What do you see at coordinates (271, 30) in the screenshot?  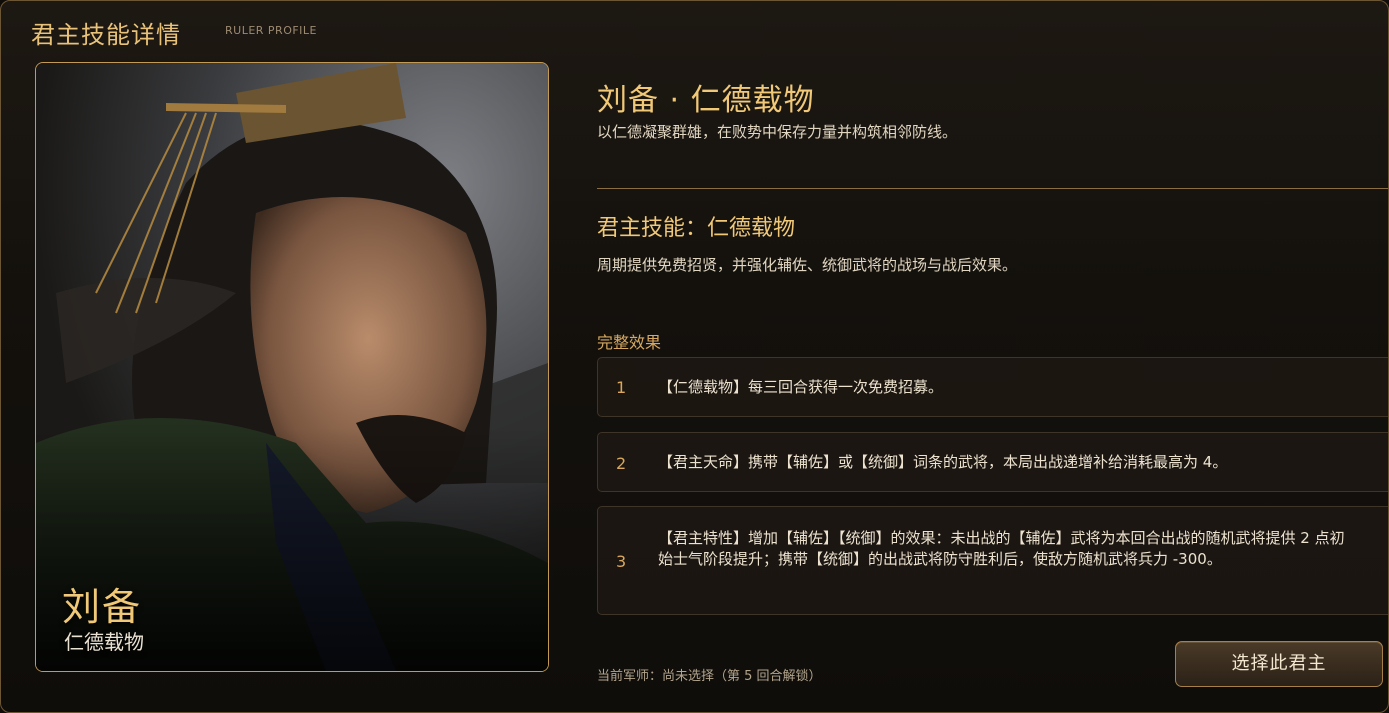 I see `page-subtitle: RULER PROFILE` at bounding box center [271, 30].